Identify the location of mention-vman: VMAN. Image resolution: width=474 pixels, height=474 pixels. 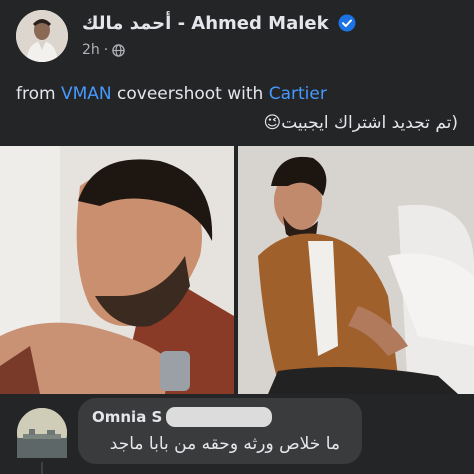
(86, 94).